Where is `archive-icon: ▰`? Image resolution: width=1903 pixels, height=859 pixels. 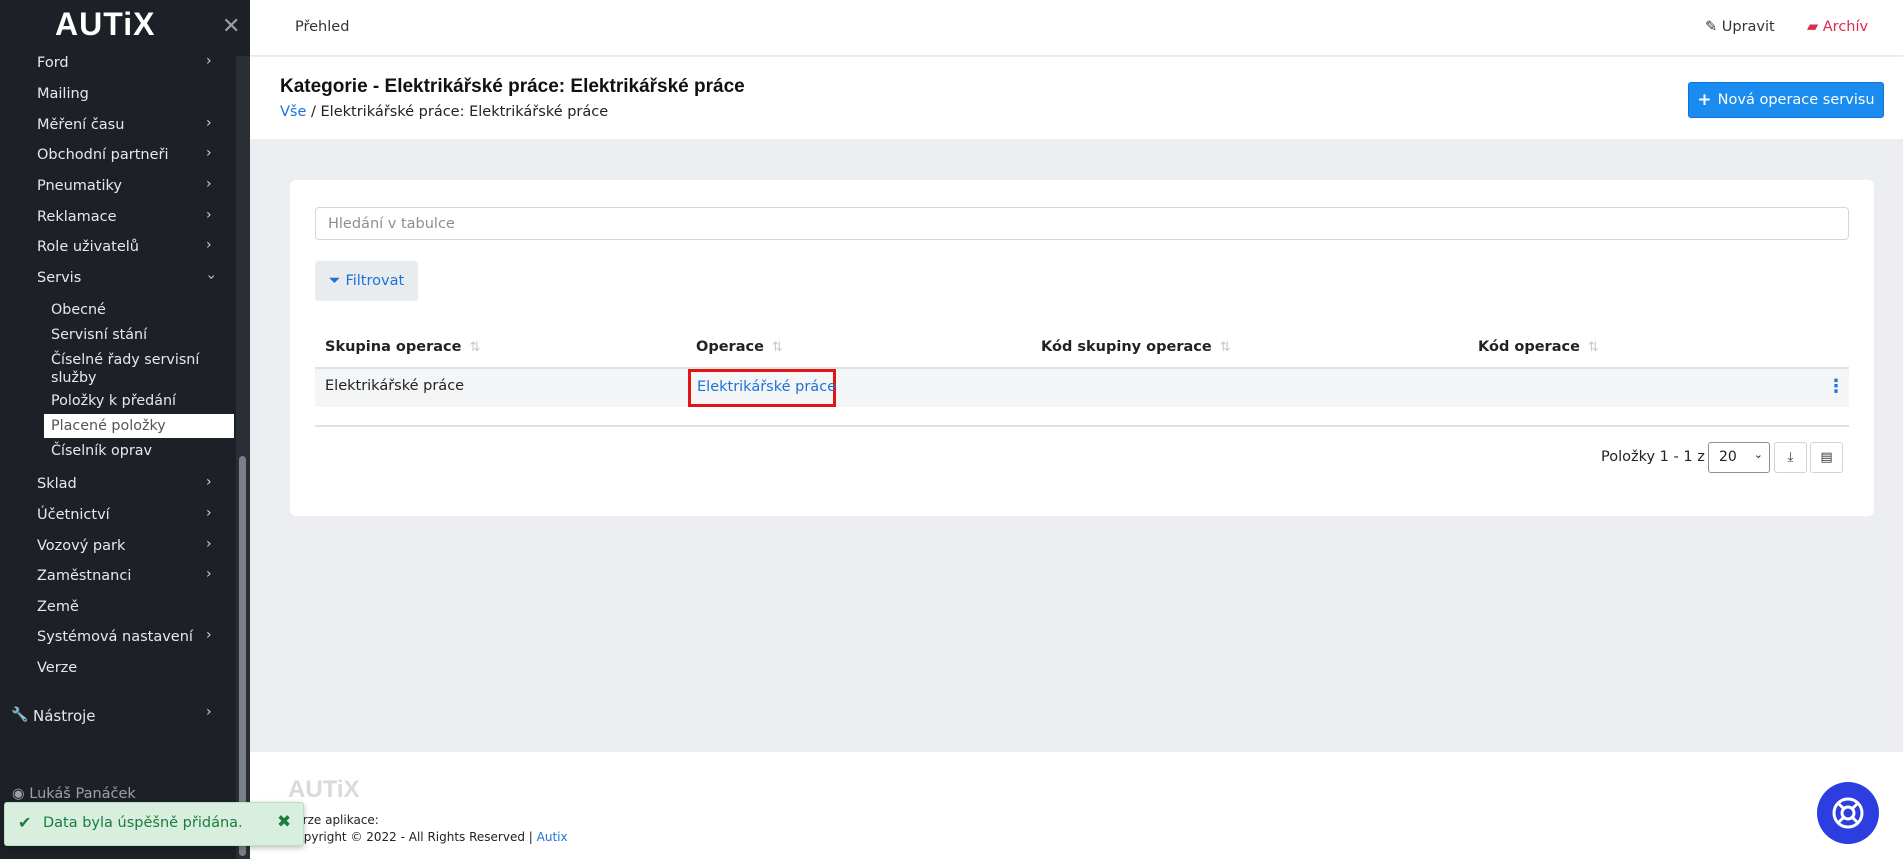 archive-icon: ▰ is located at coordinates (1813, 27).